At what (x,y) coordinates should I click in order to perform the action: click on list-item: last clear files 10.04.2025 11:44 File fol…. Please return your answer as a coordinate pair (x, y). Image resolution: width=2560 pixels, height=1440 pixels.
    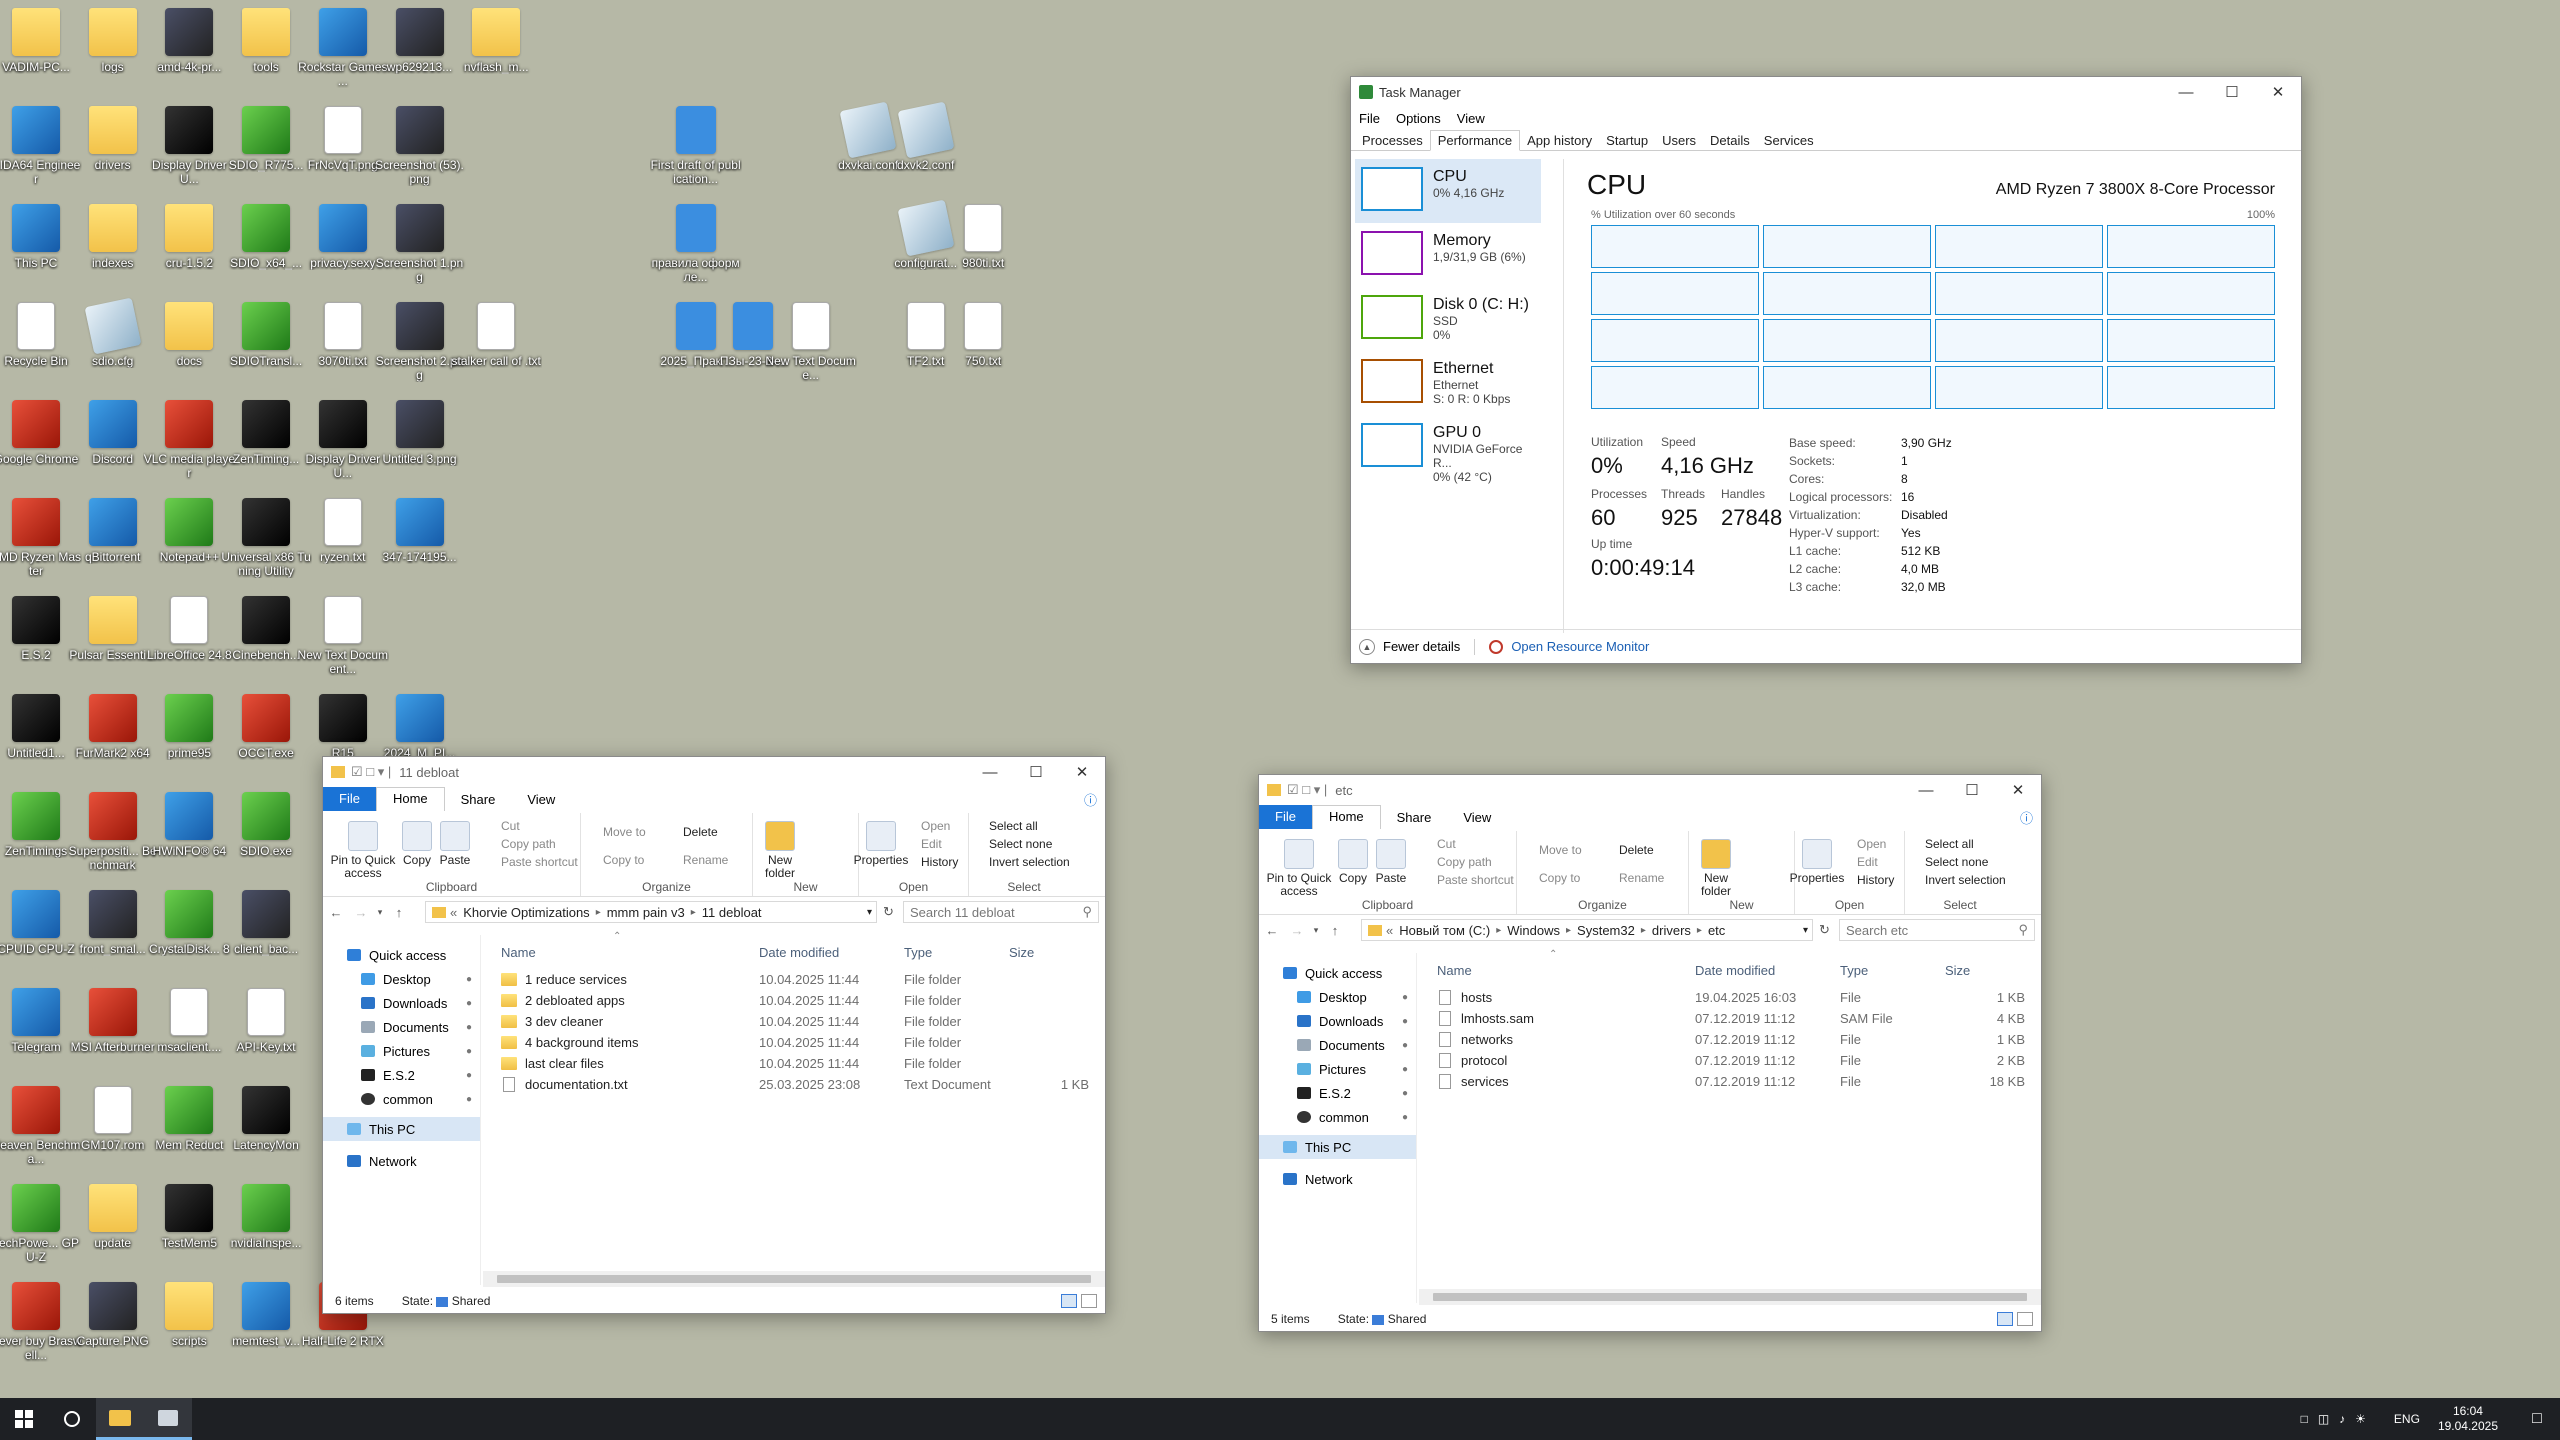
    Looking at the image, I should click on (797, 1063).